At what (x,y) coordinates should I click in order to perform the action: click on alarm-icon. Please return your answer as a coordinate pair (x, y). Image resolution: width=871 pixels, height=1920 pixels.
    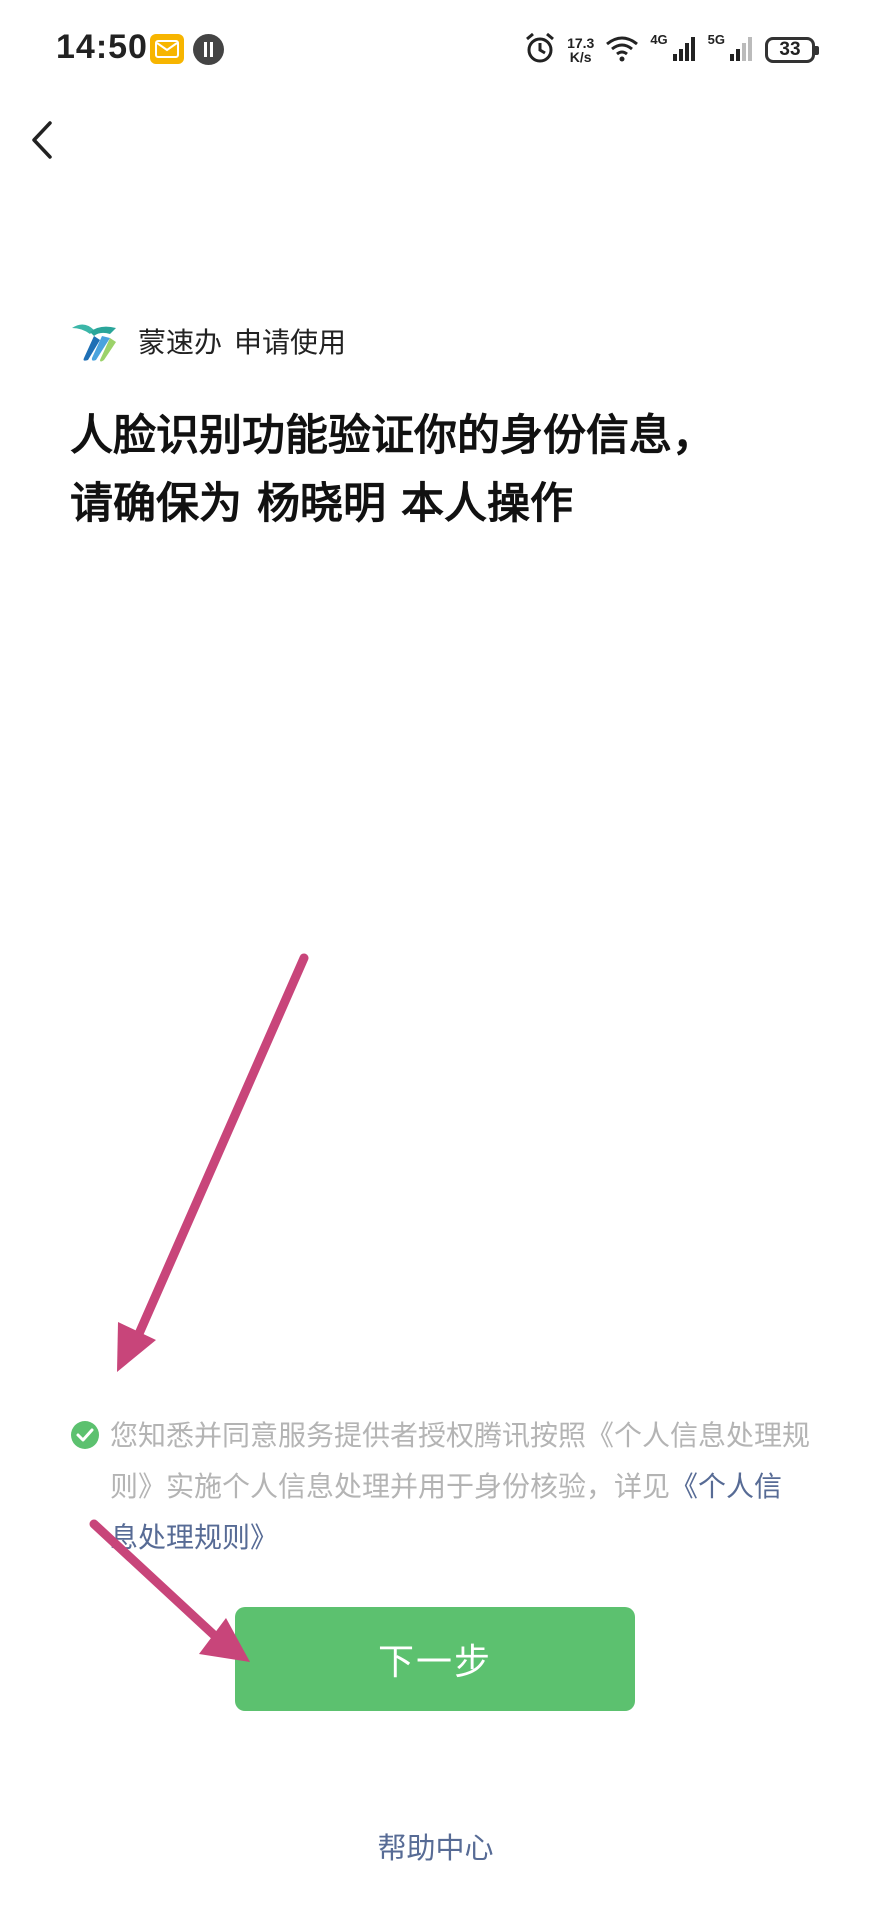
    Looking at the image, I should click on (540, 50).